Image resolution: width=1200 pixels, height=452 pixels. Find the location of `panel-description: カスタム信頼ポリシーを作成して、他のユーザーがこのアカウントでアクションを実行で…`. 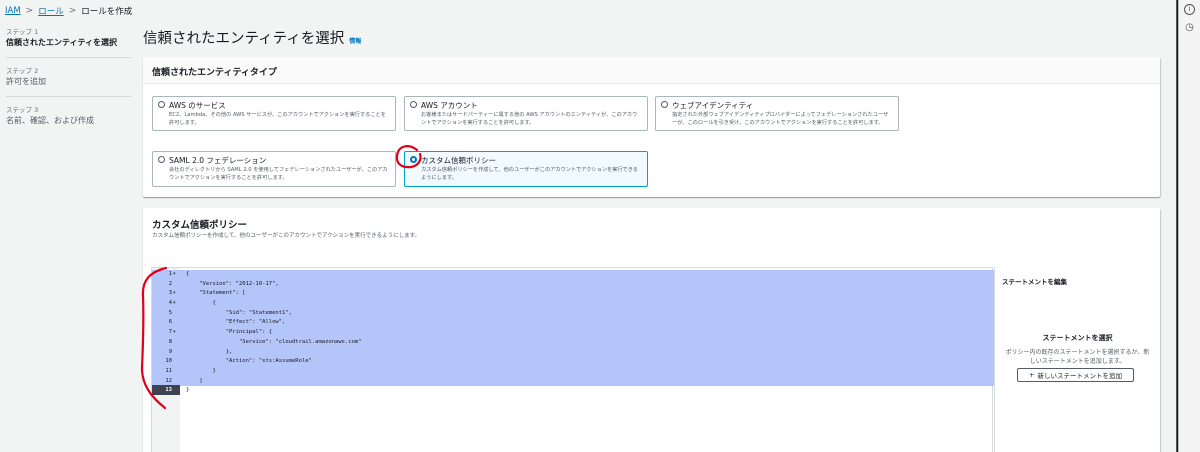

panel-description: カスタム信頼ポリシーを作成して、他のユーザーがこのアカウントでアクションを実行で… is located at coordinates (286, 236).